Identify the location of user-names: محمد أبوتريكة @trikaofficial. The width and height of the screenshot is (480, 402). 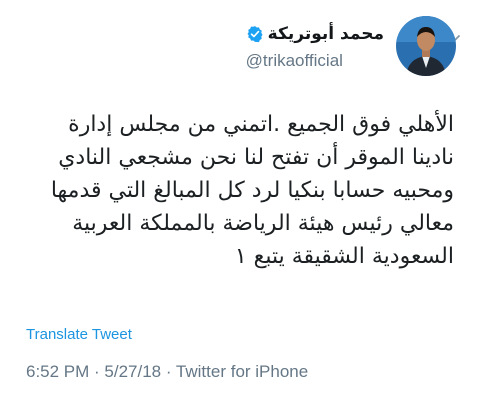
(315, 46).